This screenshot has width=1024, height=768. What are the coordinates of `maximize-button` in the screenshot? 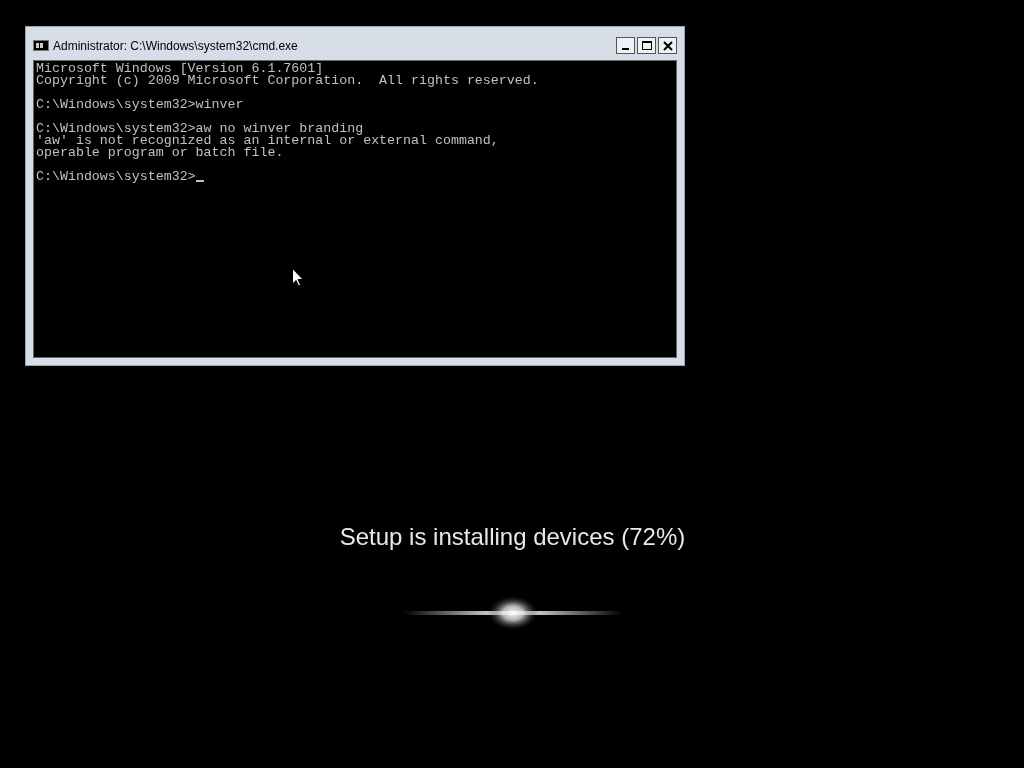 It's located at (646, 45).